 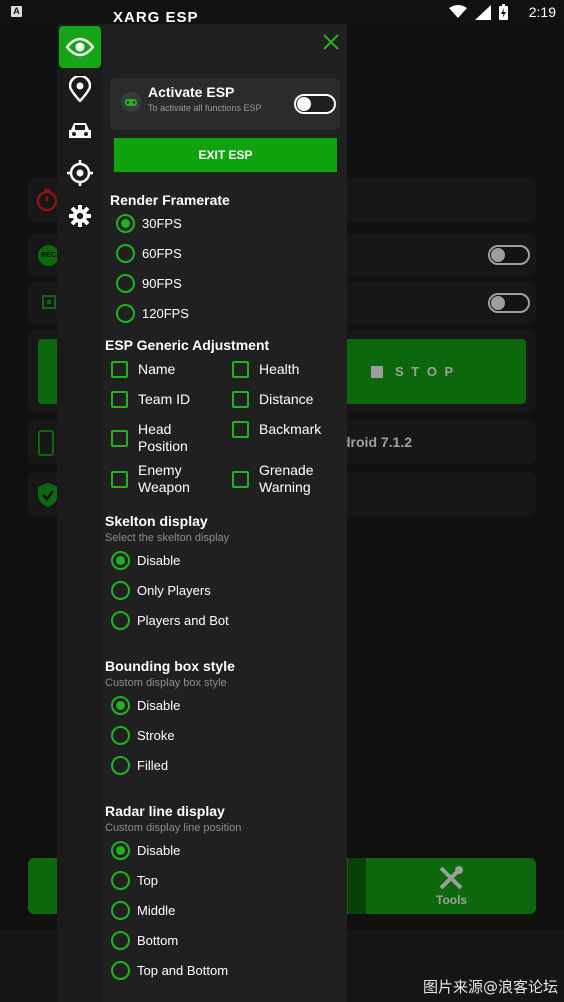 I want to click on wifi-icon, so click(x=458, y=11).